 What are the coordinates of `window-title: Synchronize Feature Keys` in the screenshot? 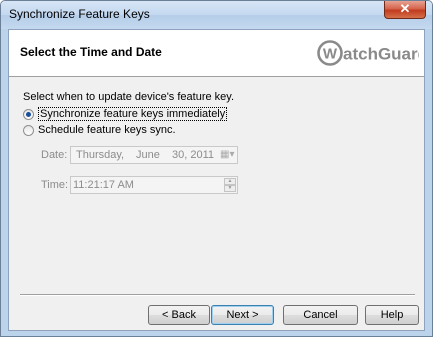 It's located at (79, 14).